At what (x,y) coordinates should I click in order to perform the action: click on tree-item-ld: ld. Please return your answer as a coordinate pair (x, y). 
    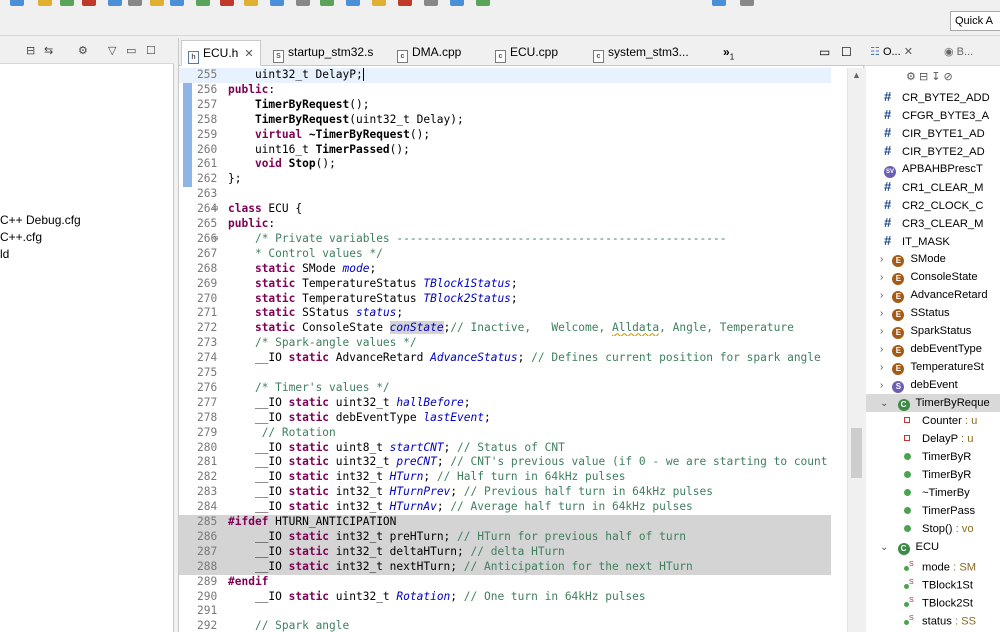
    Looking at the image, I should click on (4, 254).